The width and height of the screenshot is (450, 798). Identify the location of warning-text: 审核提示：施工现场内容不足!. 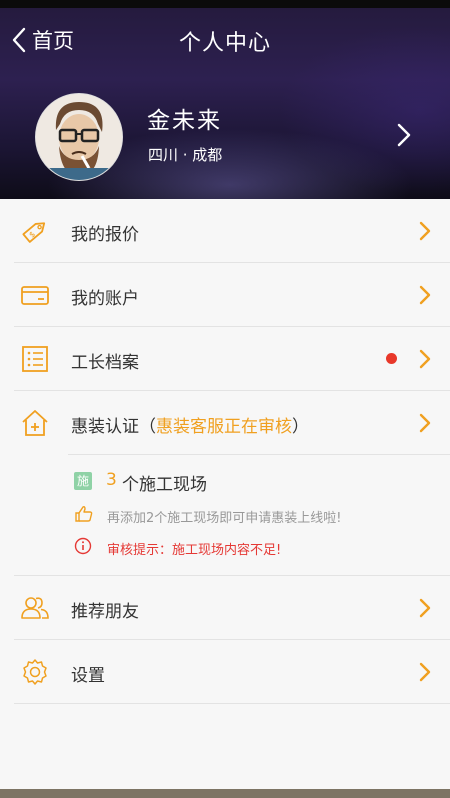
(194, 550).